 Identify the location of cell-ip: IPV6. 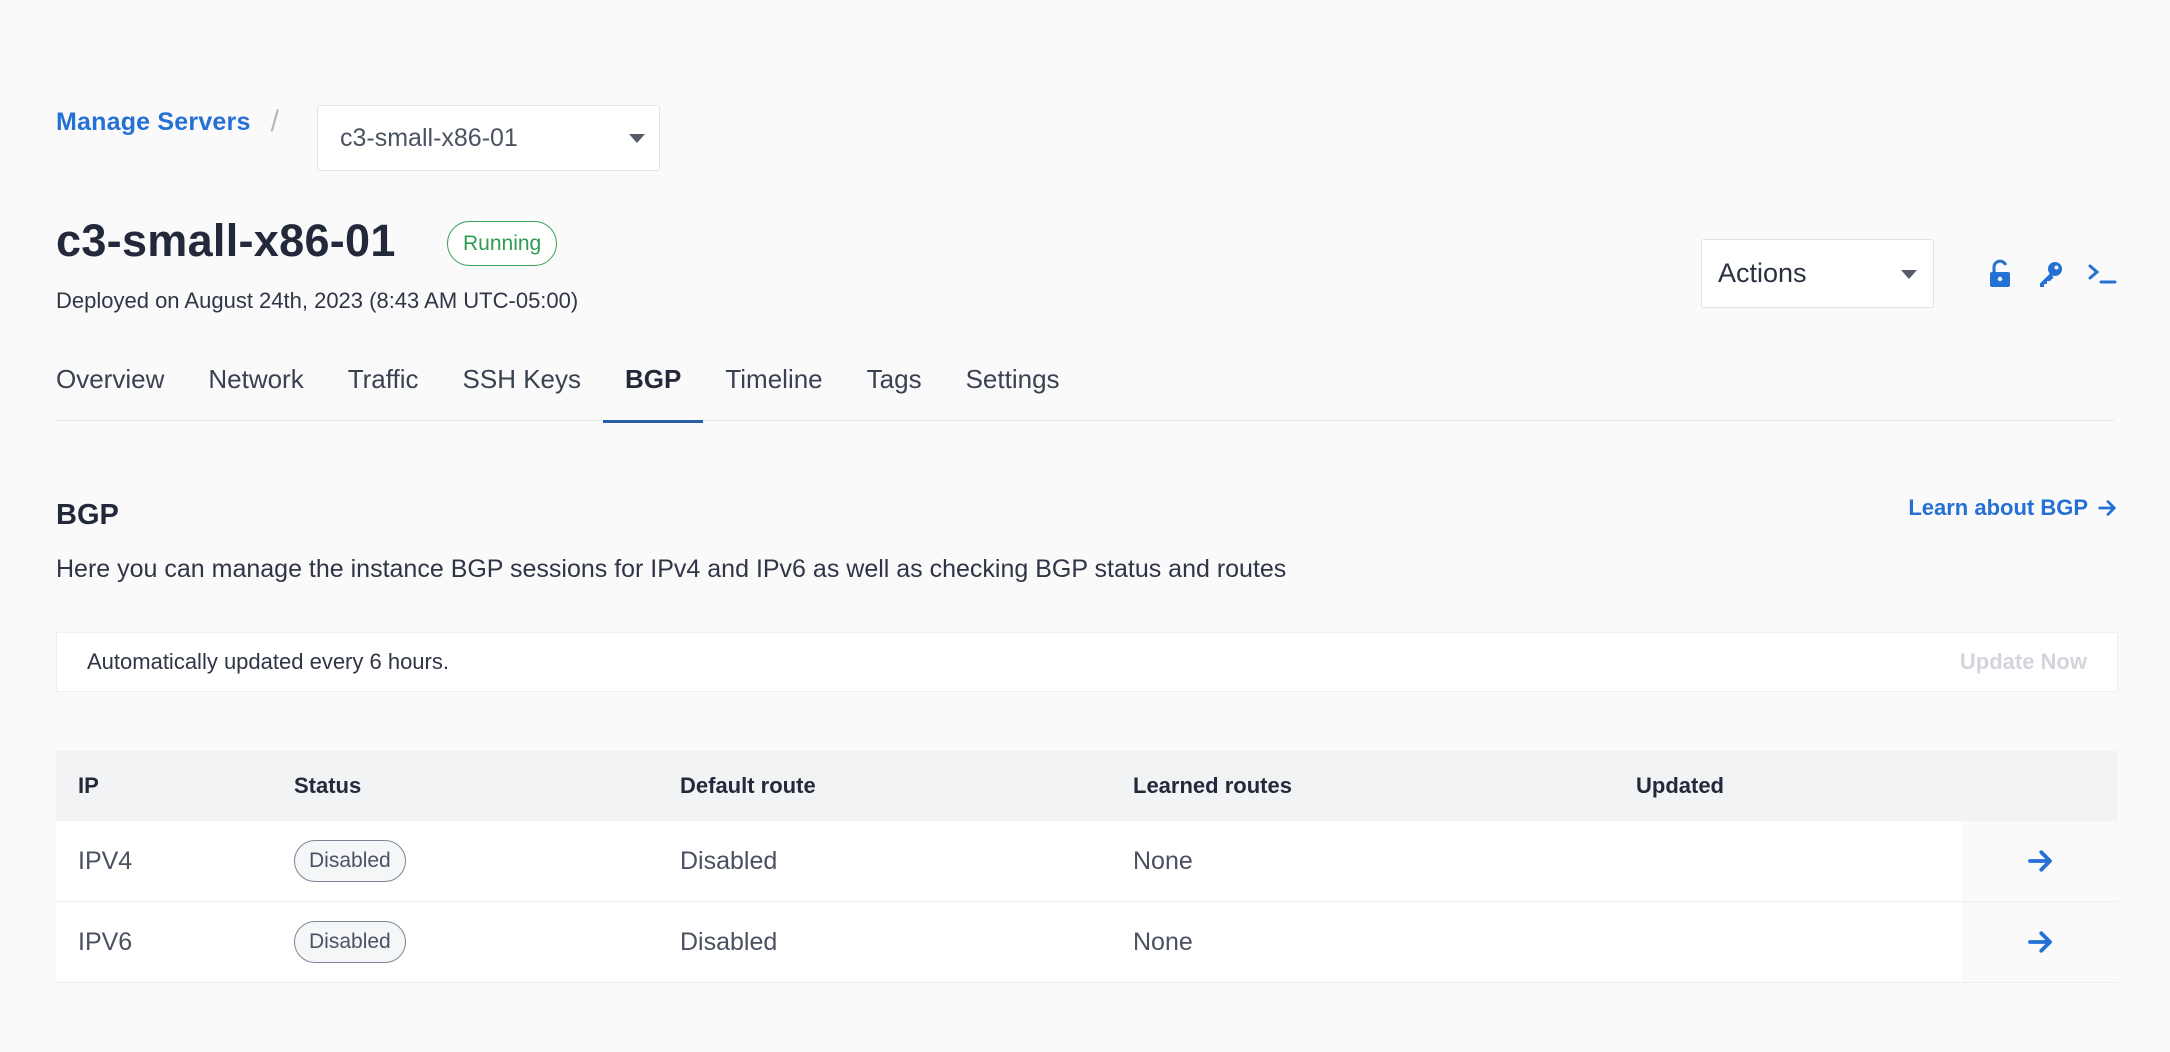
(105, 941).